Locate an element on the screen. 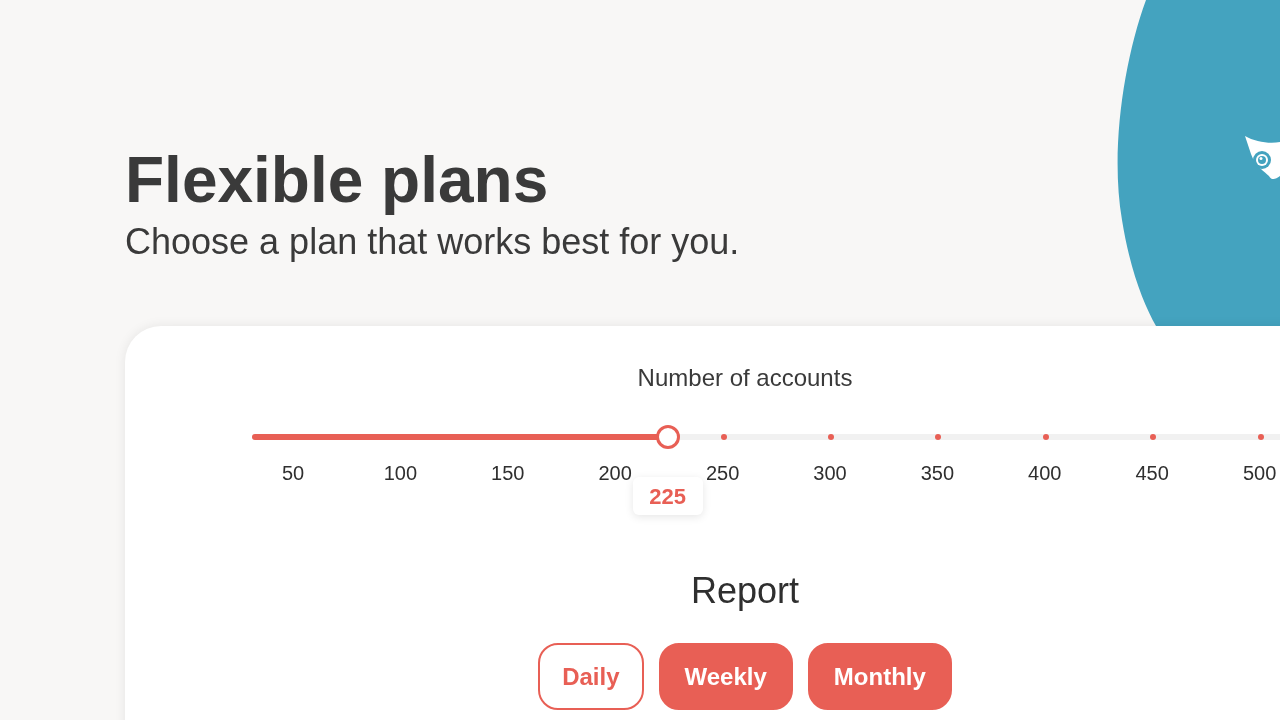 The height and width of the screenshot is (720, 1280). tick-label: 150 is located at coordinates (508, 473).